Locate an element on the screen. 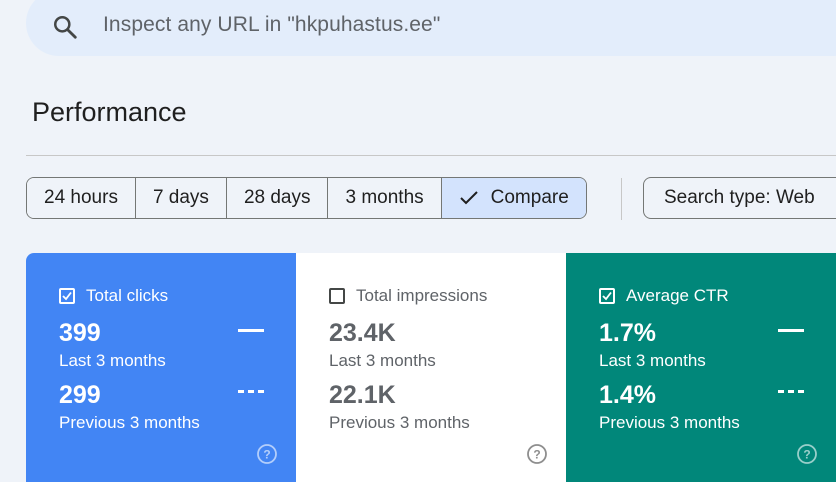 The height and width of the screenshot is (482, 836). date-range-selector: 24 hours 7 days 28 days 3 months Compare is located at coordinates (306, 198).